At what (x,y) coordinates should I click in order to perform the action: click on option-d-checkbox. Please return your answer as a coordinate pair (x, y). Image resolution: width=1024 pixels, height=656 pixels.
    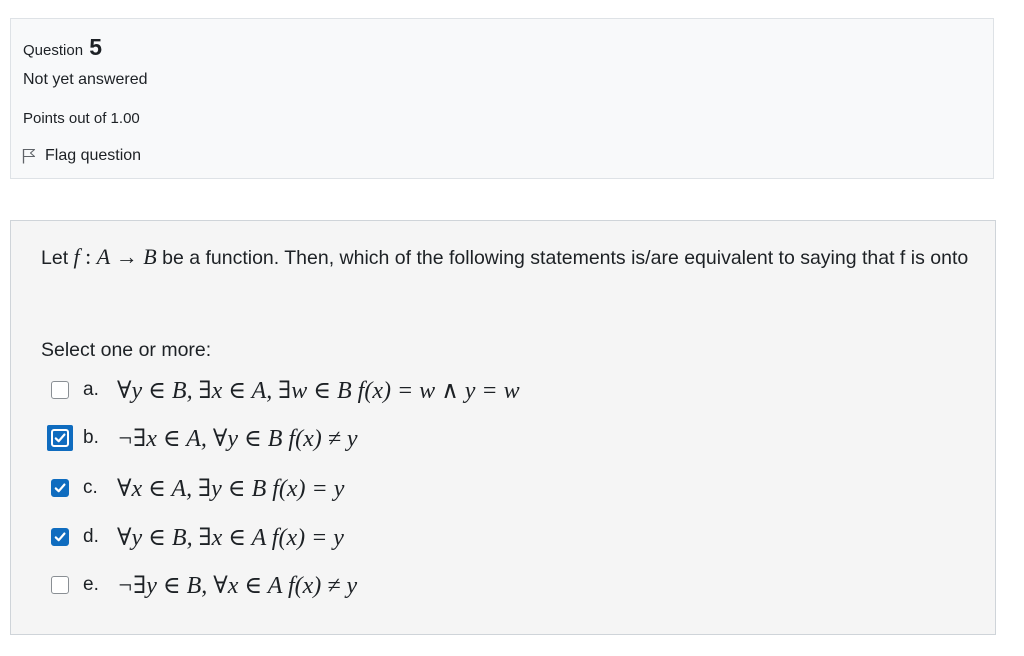
    Looking at the image, I should click on (60, 537).